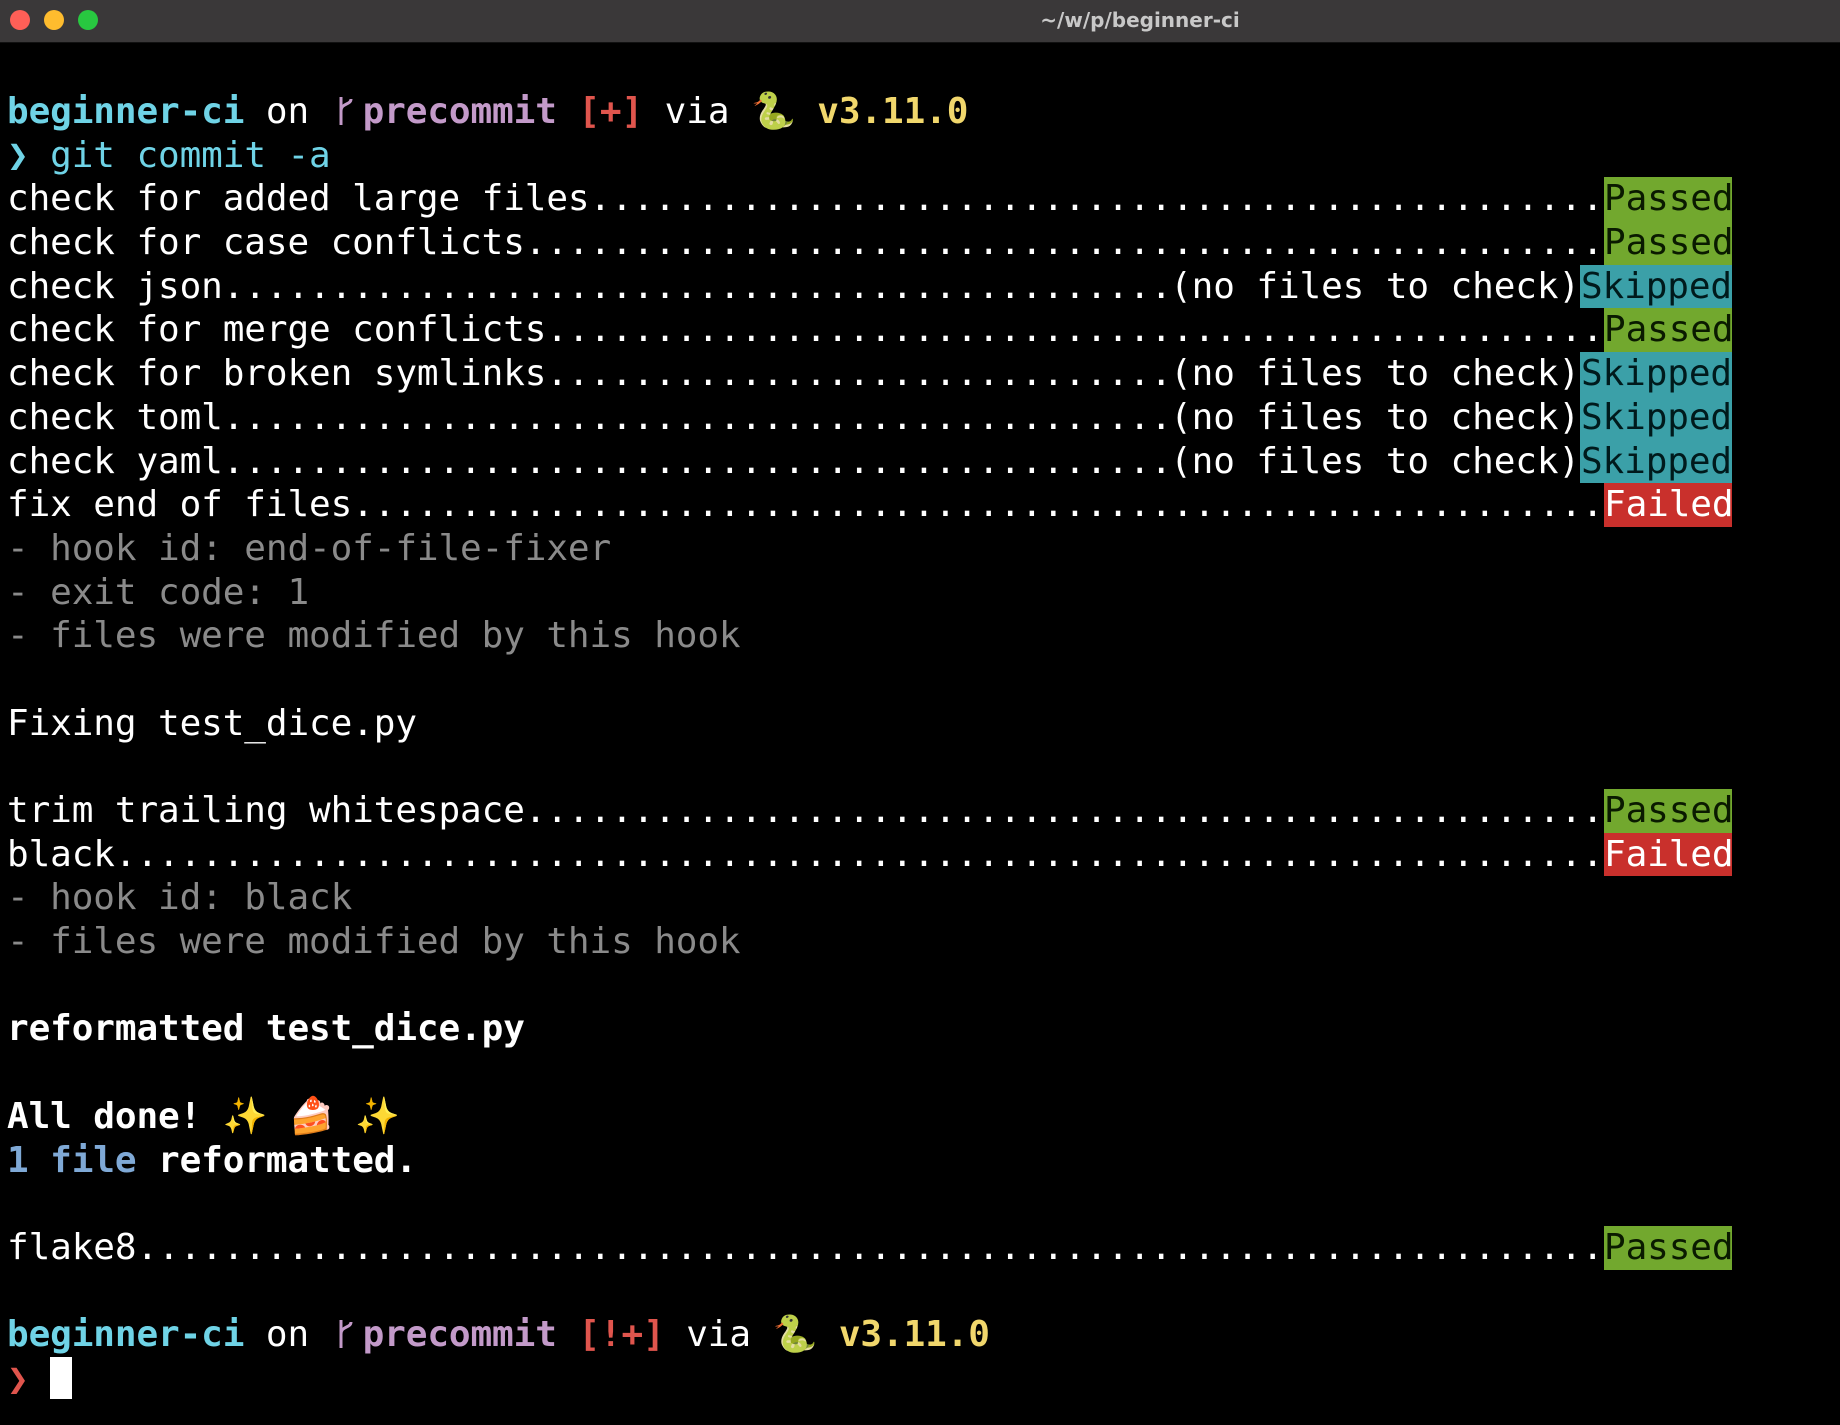  I want to click on summary-count: 1 file, so click(72, 1160).